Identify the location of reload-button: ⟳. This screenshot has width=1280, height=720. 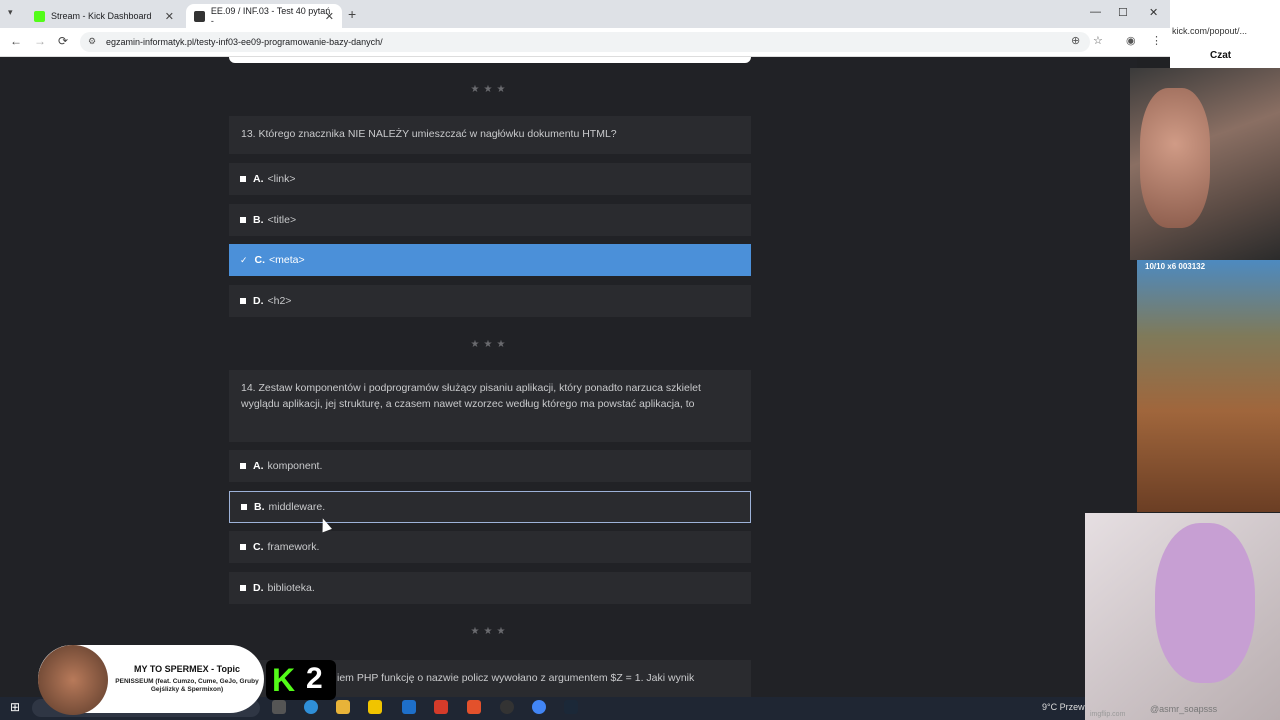
(63, 41).